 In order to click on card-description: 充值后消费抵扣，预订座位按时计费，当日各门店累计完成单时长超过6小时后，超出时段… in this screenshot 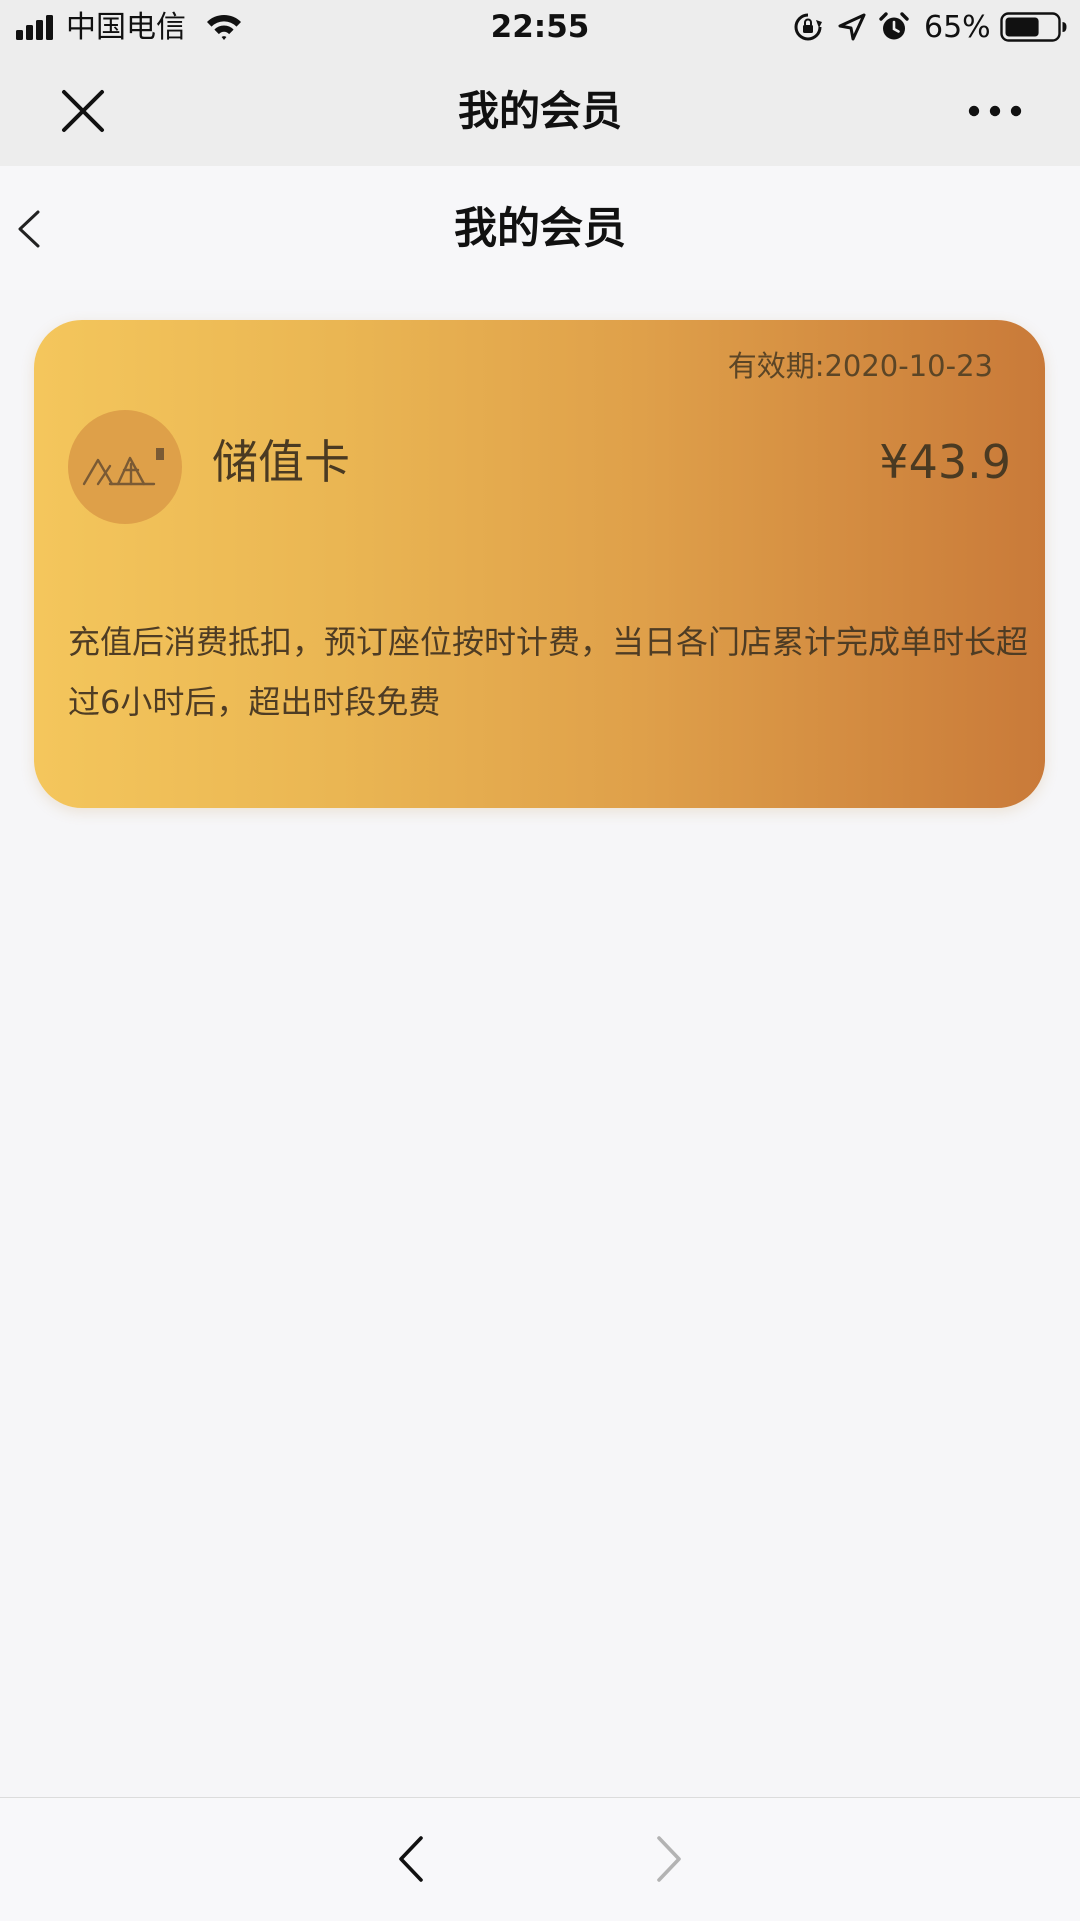, I will do `click(548, 672)`.